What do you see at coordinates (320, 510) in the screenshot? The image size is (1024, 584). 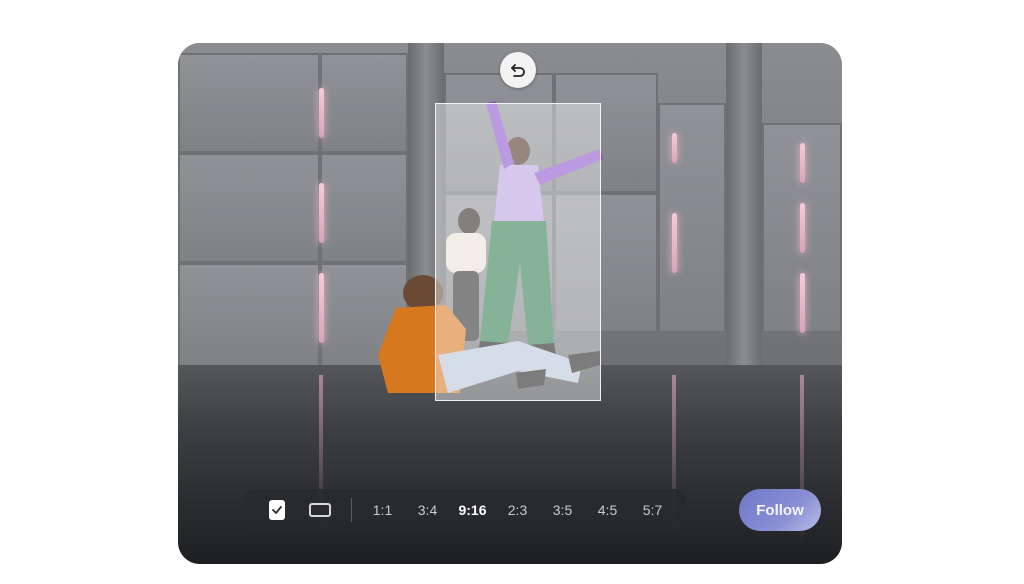 I see `crop-landscape-icon` at bounding box center [320, 510].